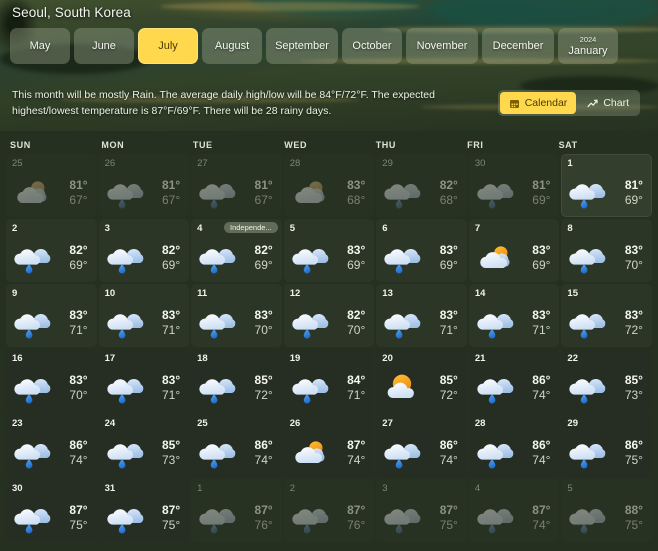 Image resolution: width=658 pixels, height=551 pixels. What do you see at coordinates (633, 264) in the screenshot?
I see `temp-low: 70°` at bounding box center [633, 264].